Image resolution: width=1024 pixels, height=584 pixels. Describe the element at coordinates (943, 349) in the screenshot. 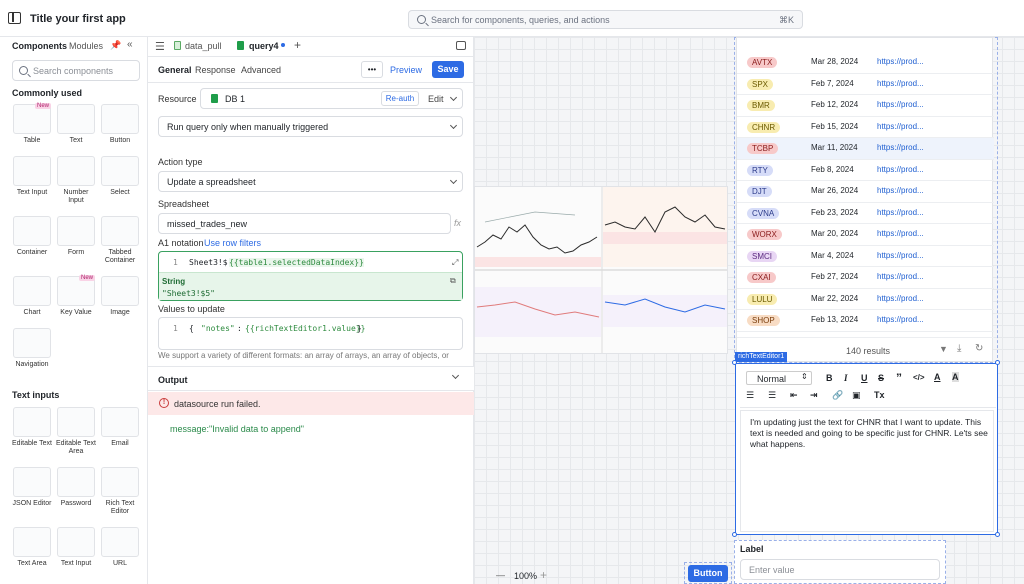

I see `filter-icon: ▼` at that location.